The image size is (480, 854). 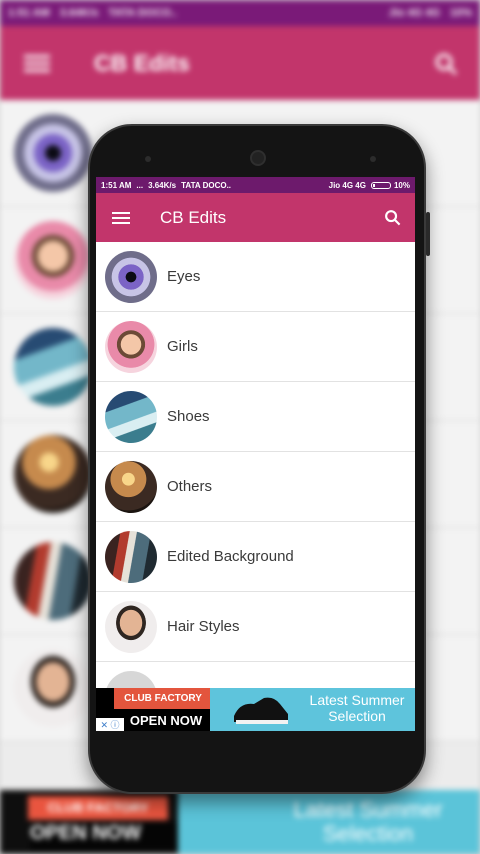 I want to click on background-status-carrier2: Jio 4G 4G, so click(x=414, y=13).